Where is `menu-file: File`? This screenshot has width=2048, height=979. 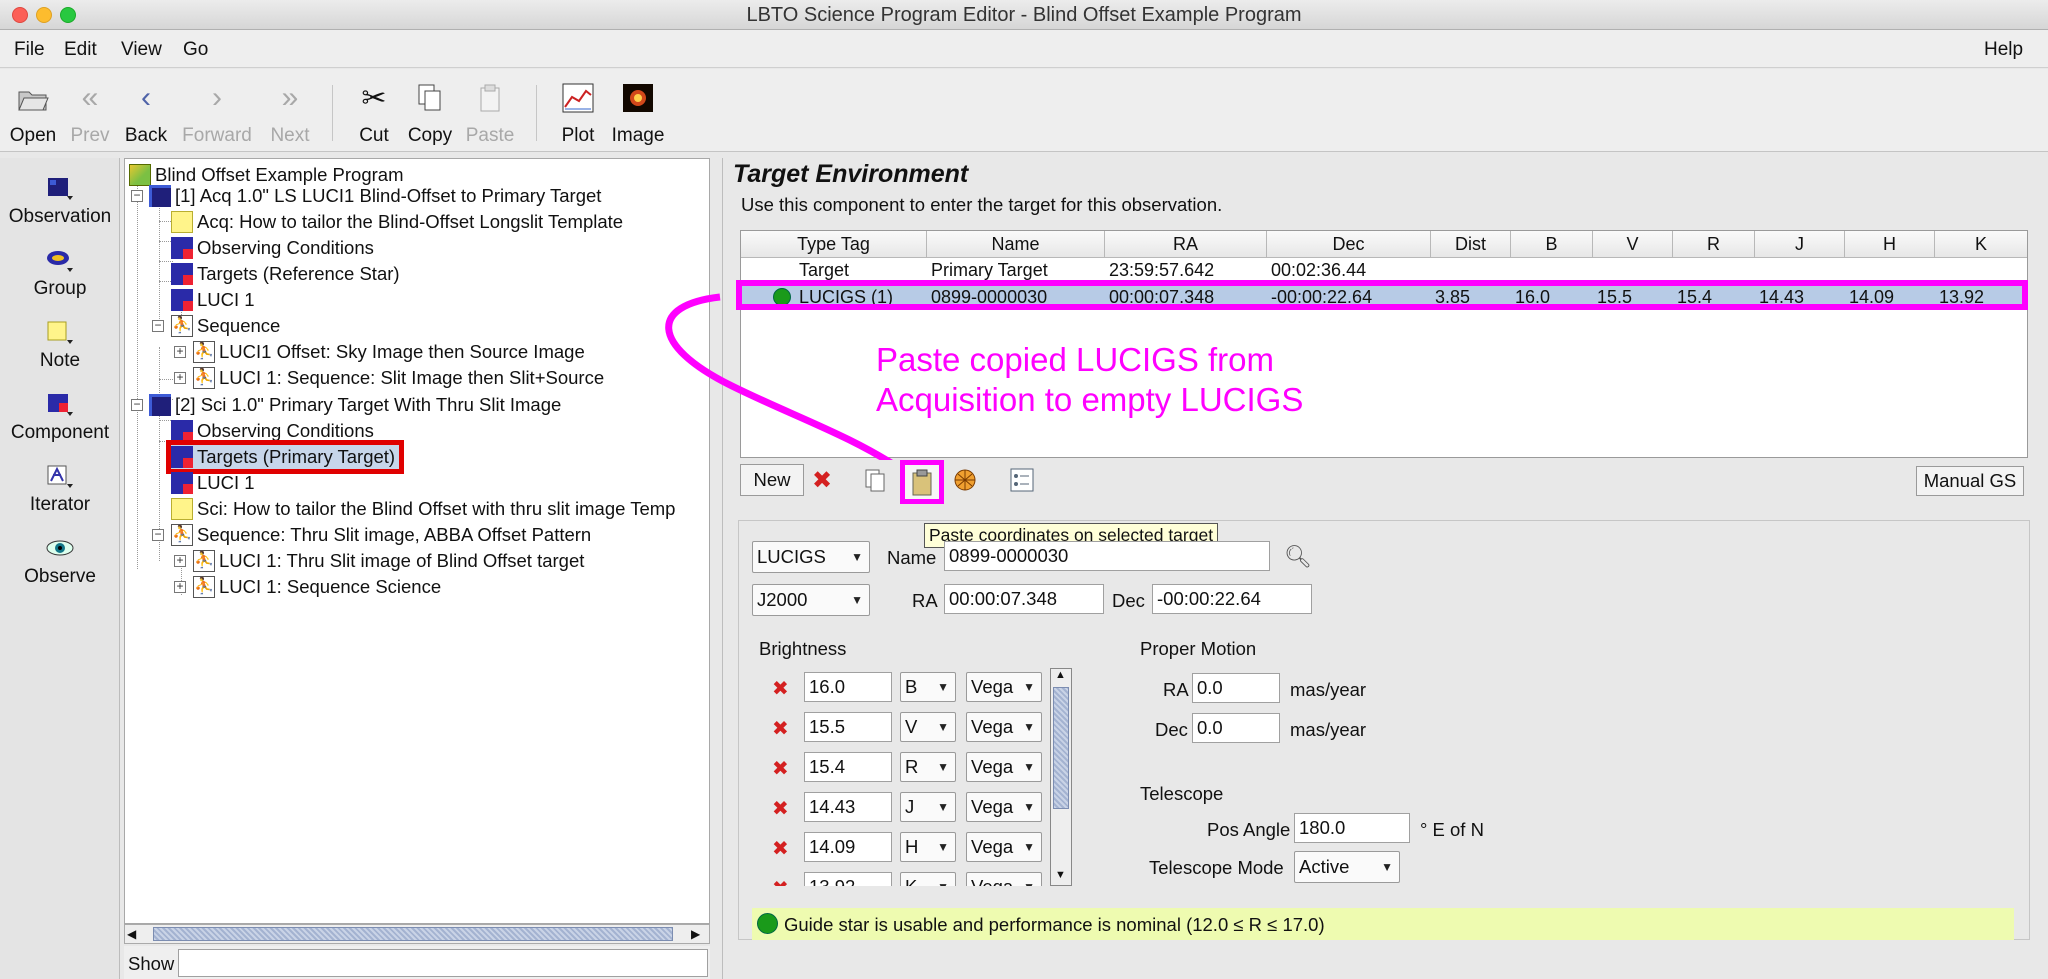 menu-file: File is located at coordinates (29, 50).